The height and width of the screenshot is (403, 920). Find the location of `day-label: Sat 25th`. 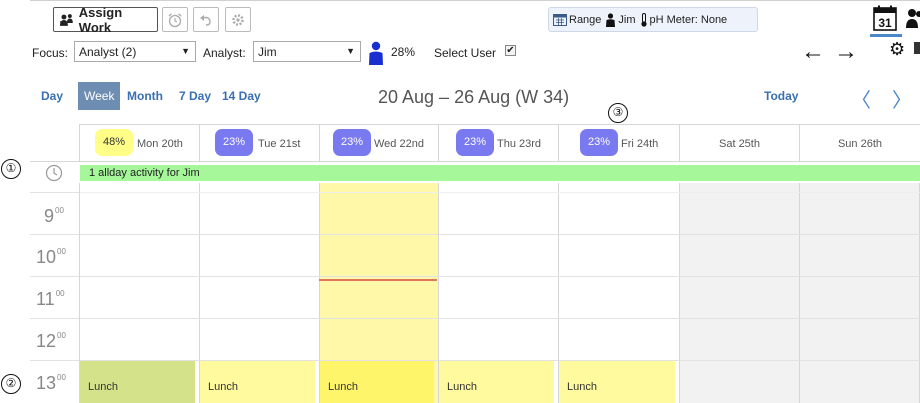

day-label: Sat 25th is located at coordinates (739, 144).